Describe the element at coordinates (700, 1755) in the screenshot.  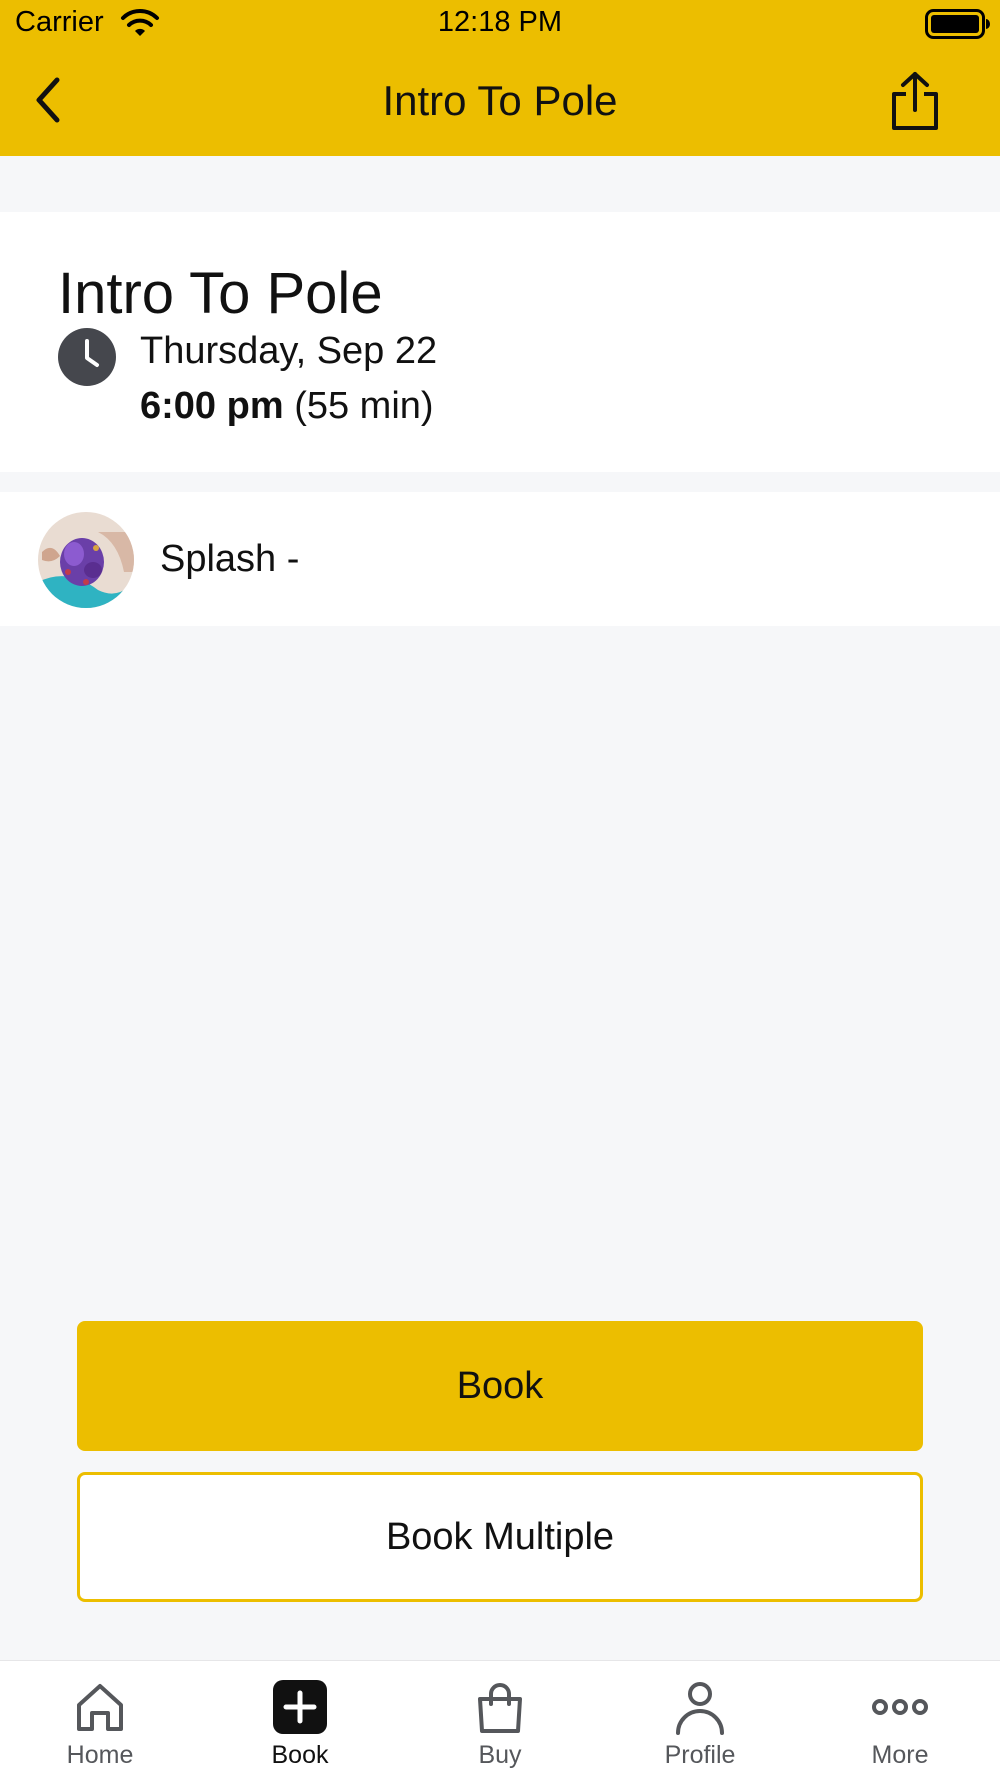
I see `tab-profile-label: Profile` at that location.